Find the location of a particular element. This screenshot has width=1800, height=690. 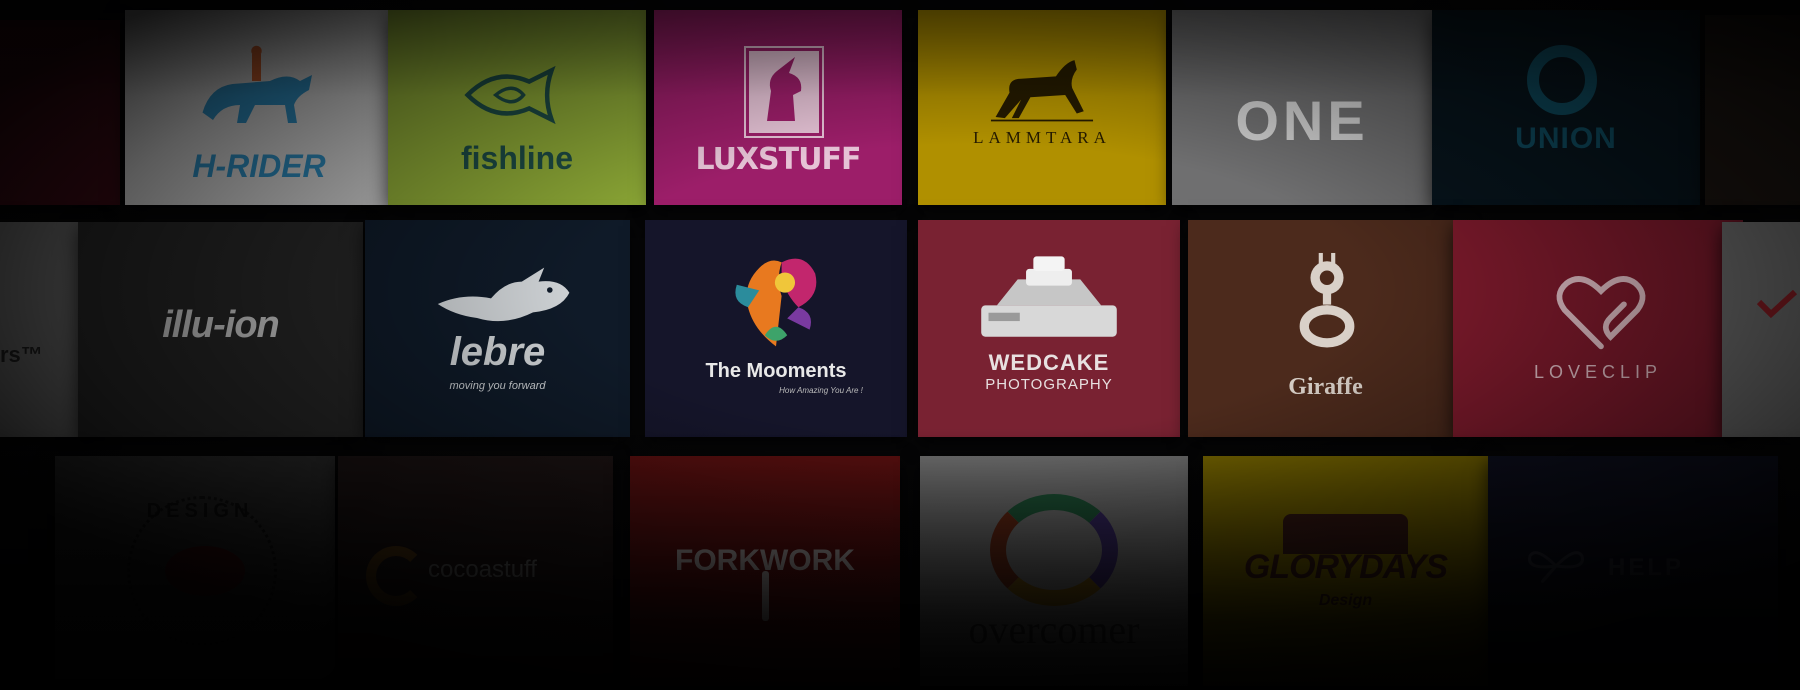

tile-label: LOVECLIP is located at coordinates (1598, 372).